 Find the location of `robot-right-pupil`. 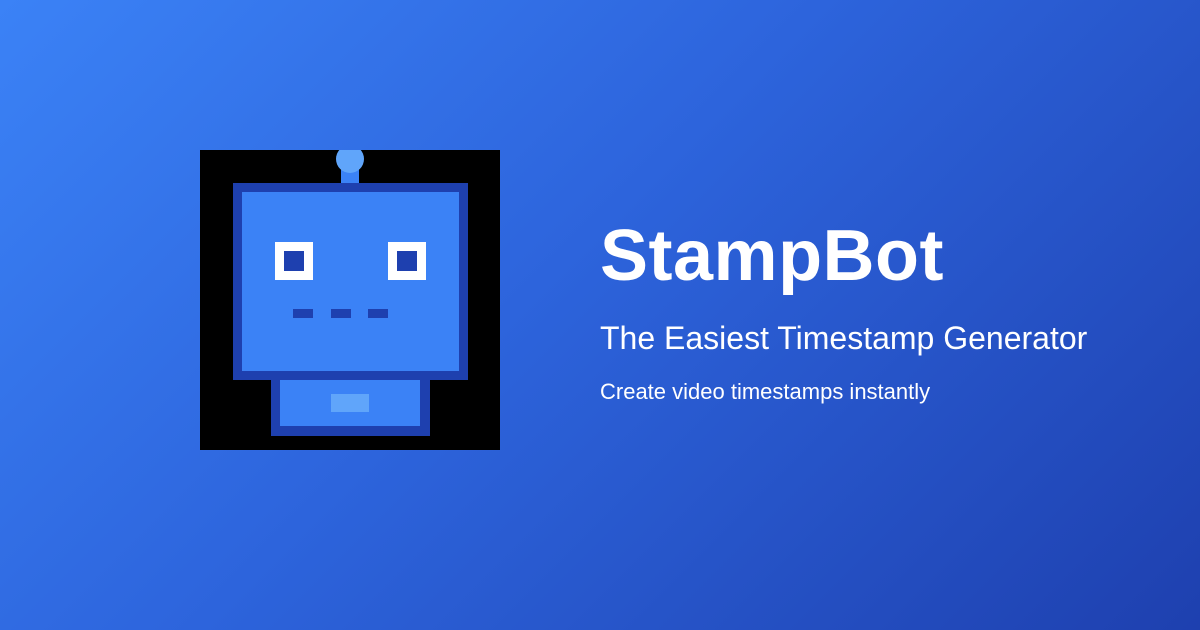

robot-right-pupil is located at coordinates (407, 261).